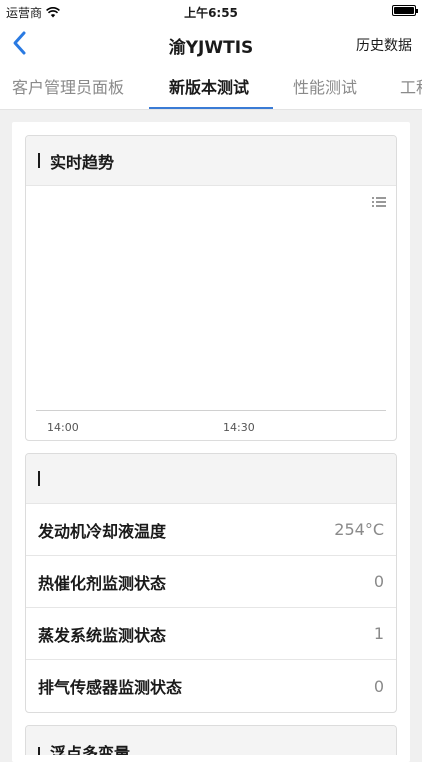 The height and width of the screenshot is (762, 422). I want to click on list-icon, so click(379, 202).